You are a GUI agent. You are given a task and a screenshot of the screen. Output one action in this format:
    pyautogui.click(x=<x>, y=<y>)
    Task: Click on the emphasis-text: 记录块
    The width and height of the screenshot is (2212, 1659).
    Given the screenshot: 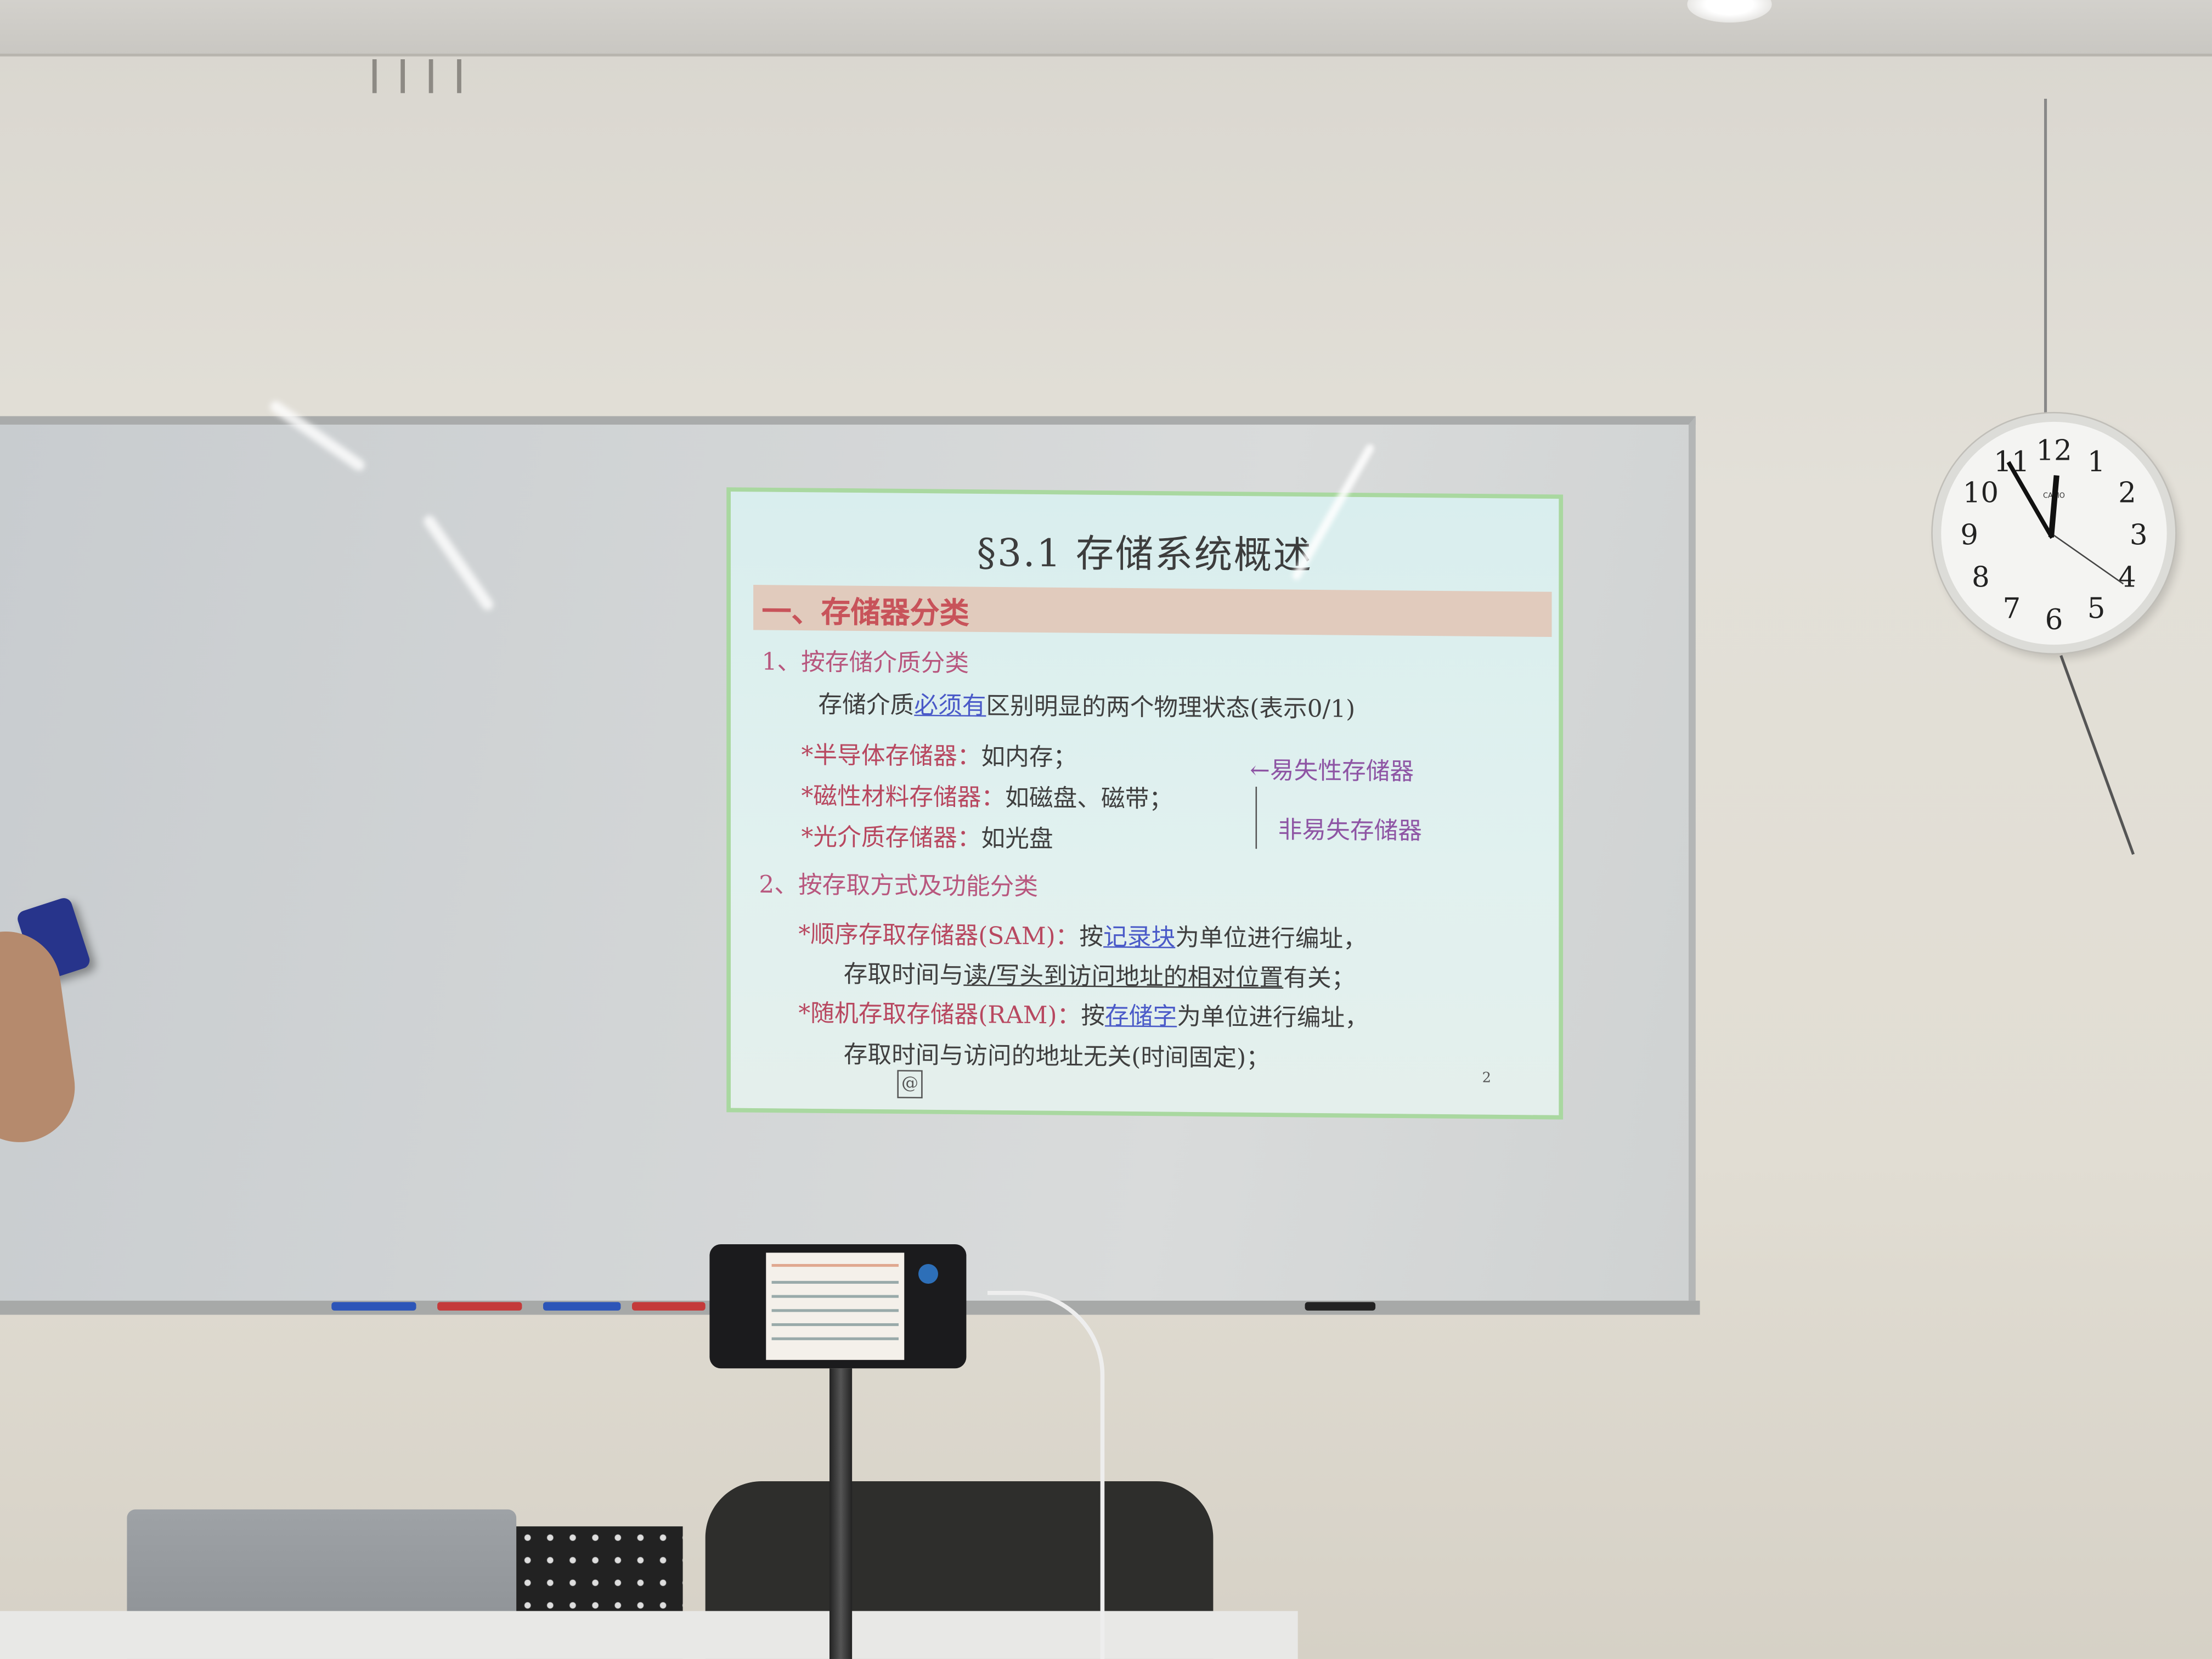 What is the action you would take?
    pyautogui.click(x=1139, y=938)
    